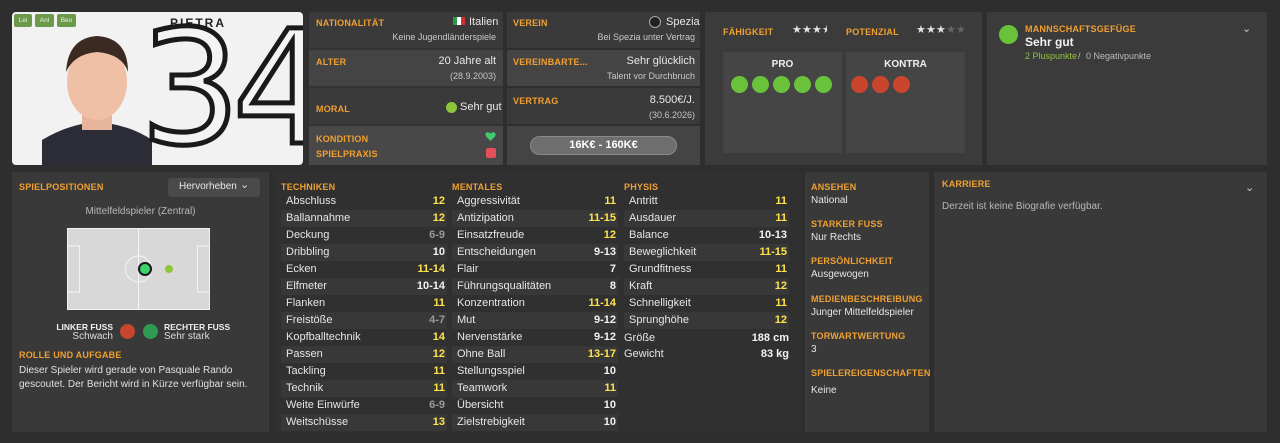  I want to click on height-label: Größe, so click(640, 338).